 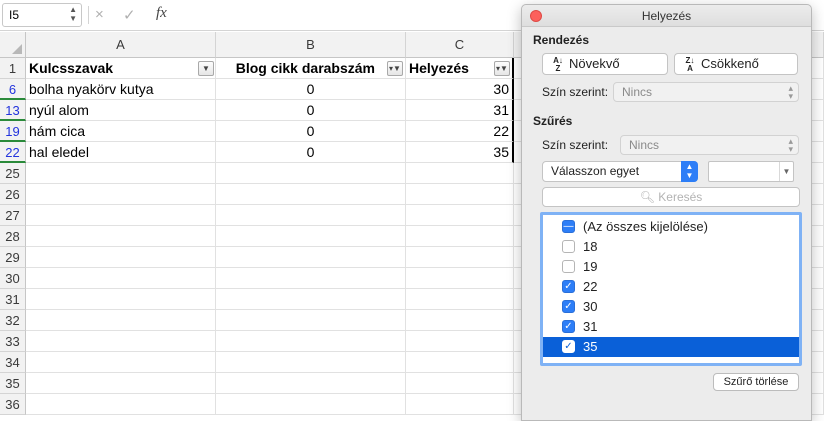 What do you see at coordinates (13, 45) in the screenshot?
I see `select-all-corner` at bounding box center [13, 45].